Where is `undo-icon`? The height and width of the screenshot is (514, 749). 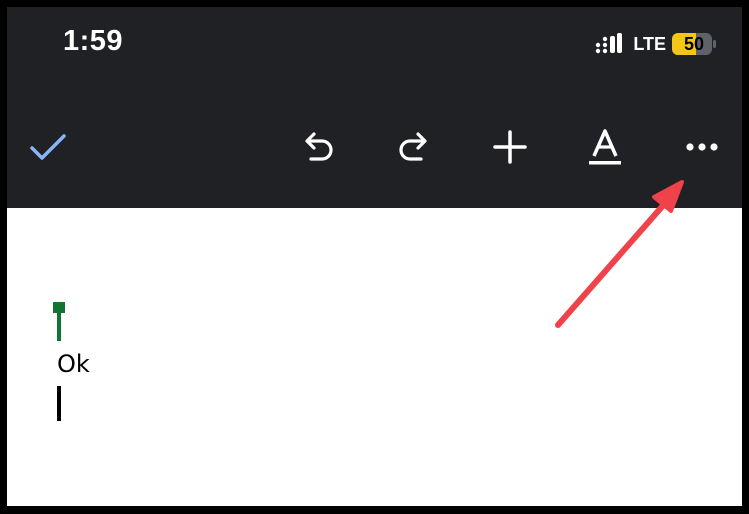
undo-icon is located at coordinates (318, 149).